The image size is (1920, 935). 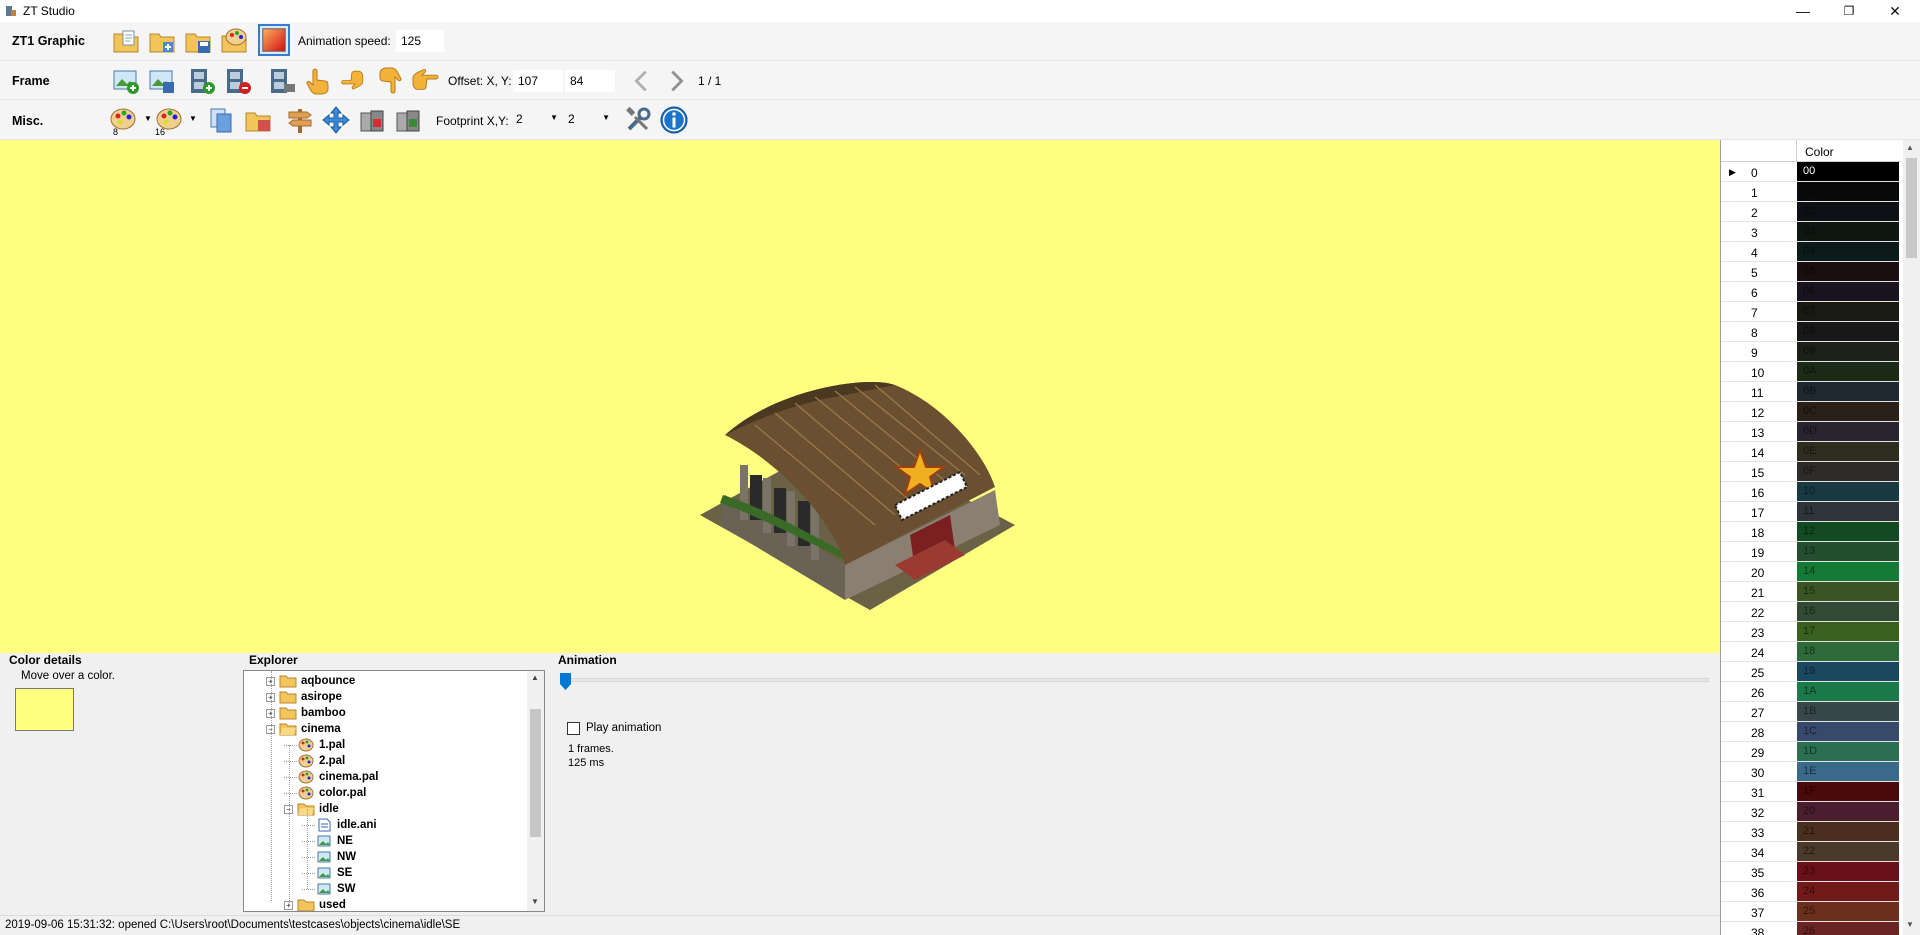 I want to click on palette-color-cell: 06, so click(x=1848, y=291).